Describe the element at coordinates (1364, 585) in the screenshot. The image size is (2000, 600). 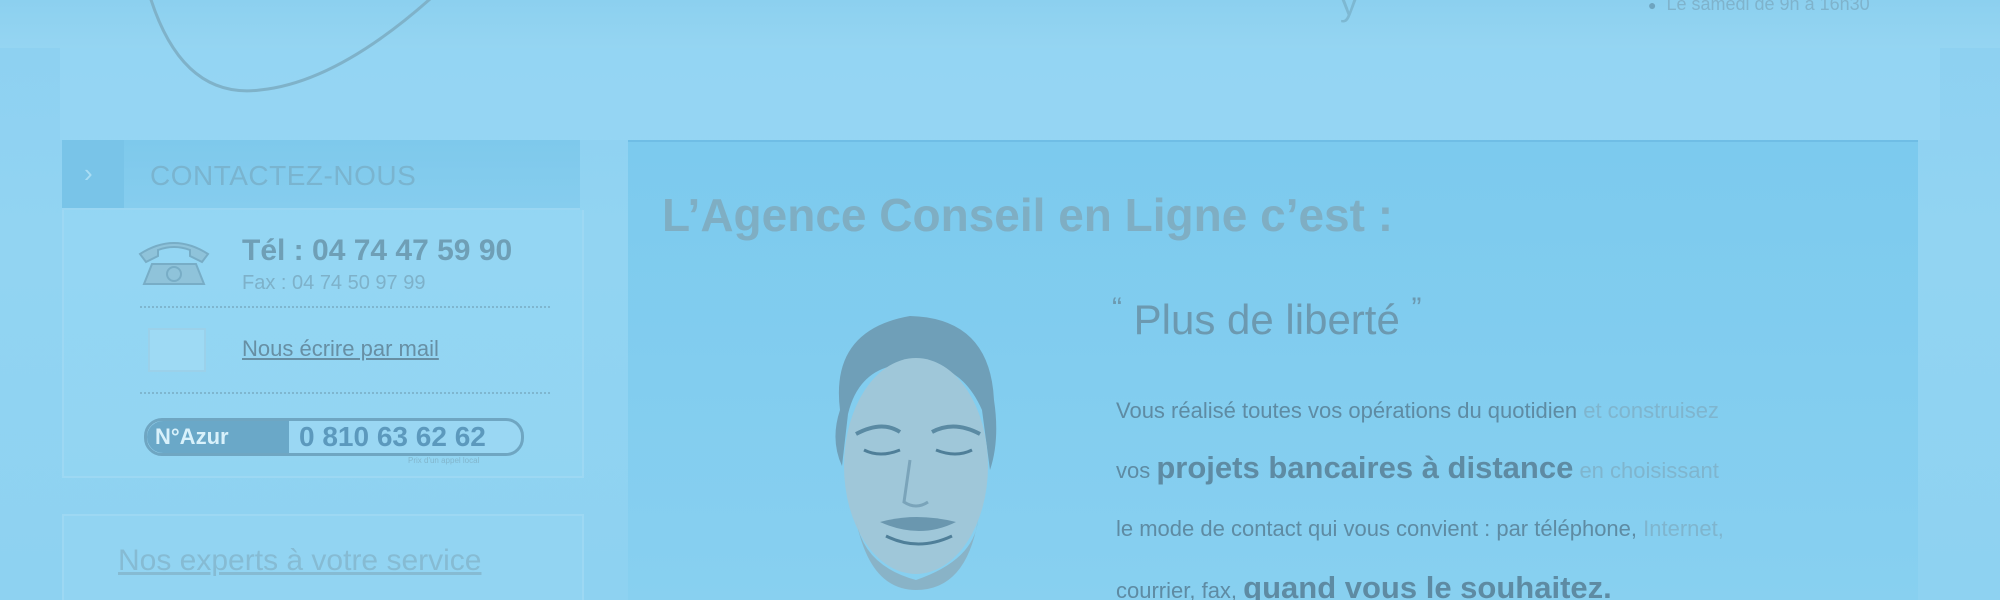
I see `paragraph-line: courrier, fax, quand vous le souhaitez.` at that location.